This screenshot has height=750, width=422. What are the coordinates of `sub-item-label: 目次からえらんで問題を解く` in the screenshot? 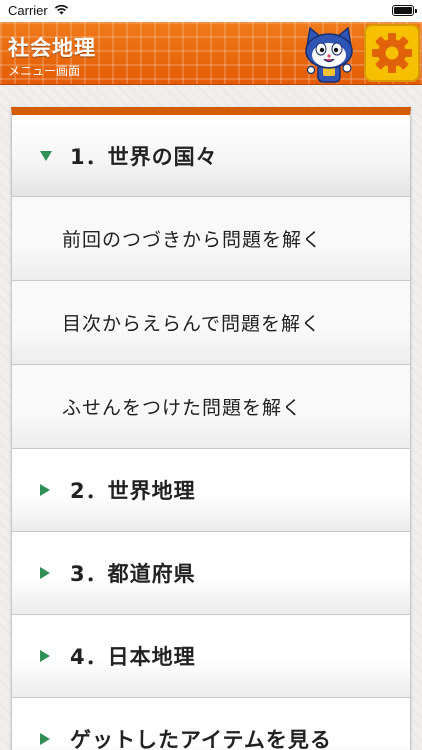 It's located at (192, 324).